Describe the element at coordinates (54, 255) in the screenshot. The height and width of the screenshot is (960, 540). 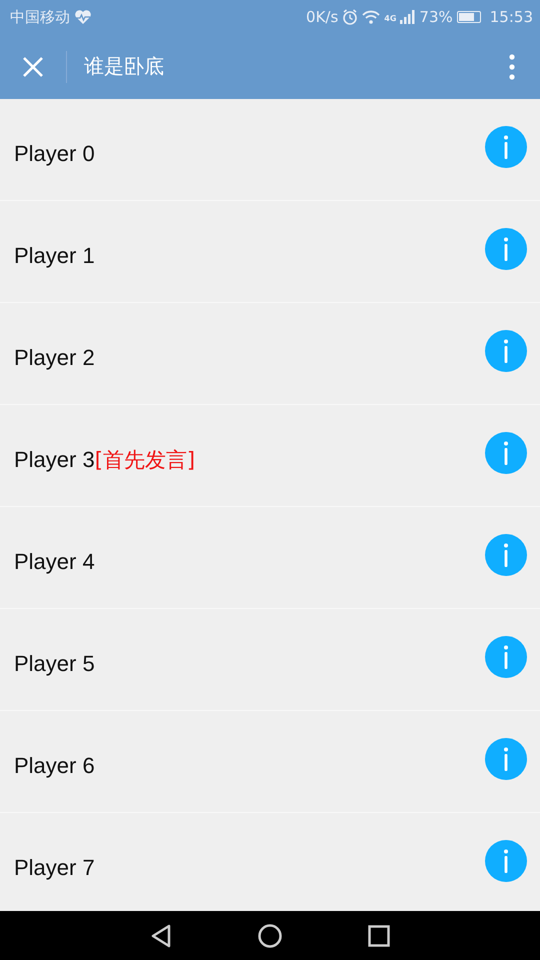
I see `player-name: Player 1` at that location.